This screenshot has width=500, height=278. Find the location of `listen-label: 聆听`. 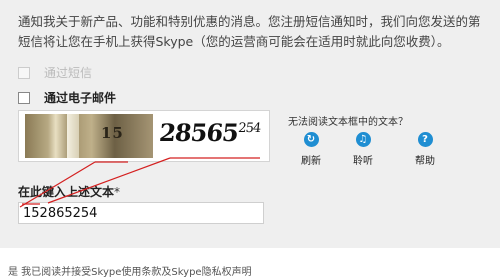

listen-label: 聆听 is located at coordinates (363, 161).